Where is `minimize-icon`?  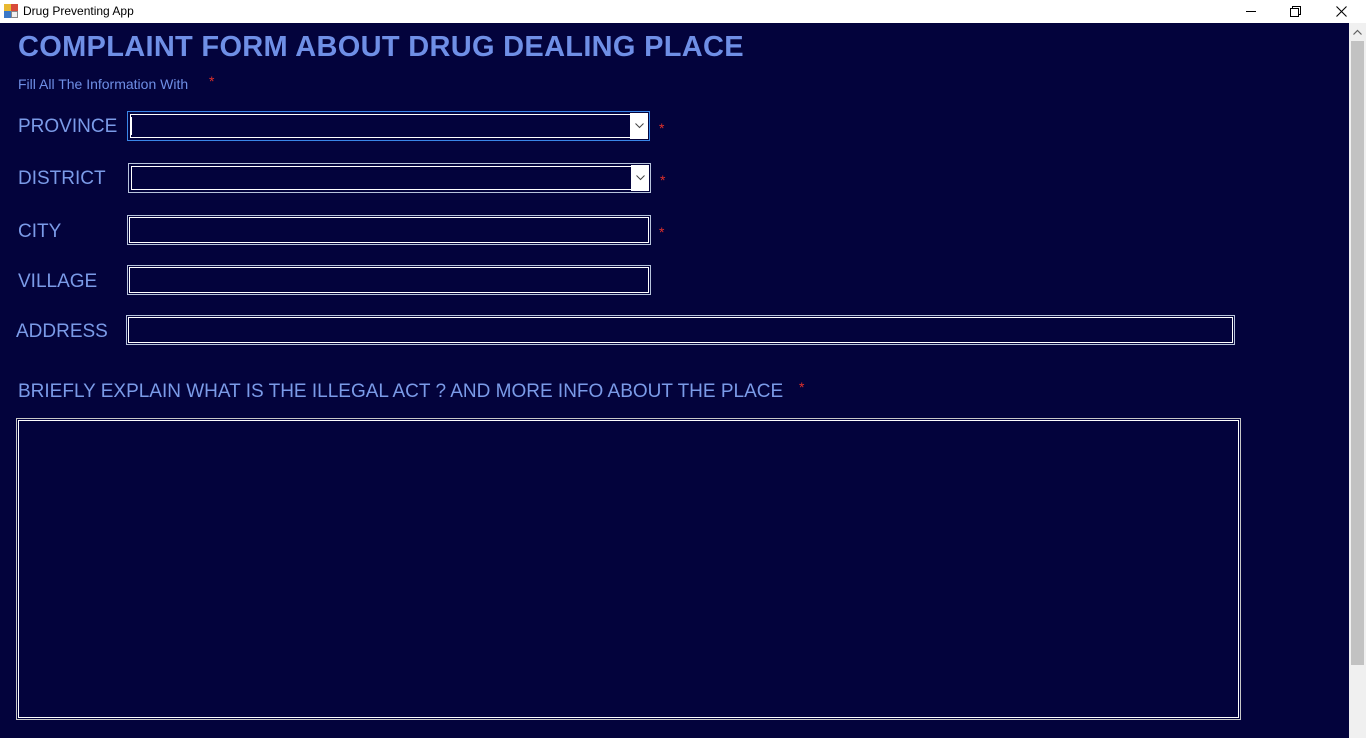 minimize-icon is located at coordinates (1251, 11).